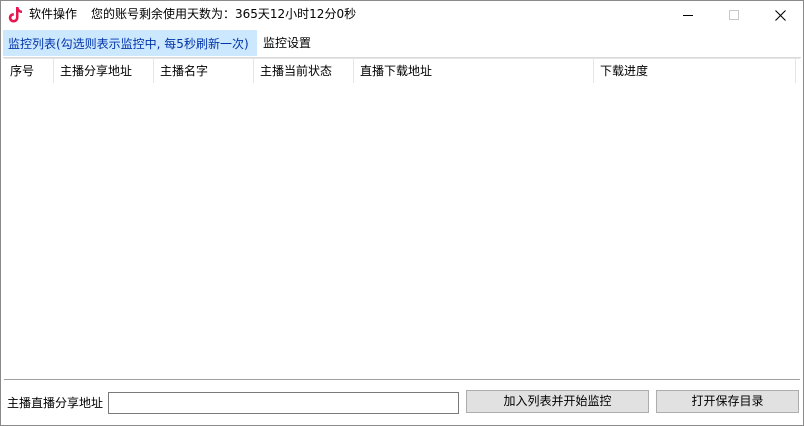 The image size is (804, 426). Describe the element at coordinates (29, 71) in the screenshot. I see `column-header-index: 序号` at that location.